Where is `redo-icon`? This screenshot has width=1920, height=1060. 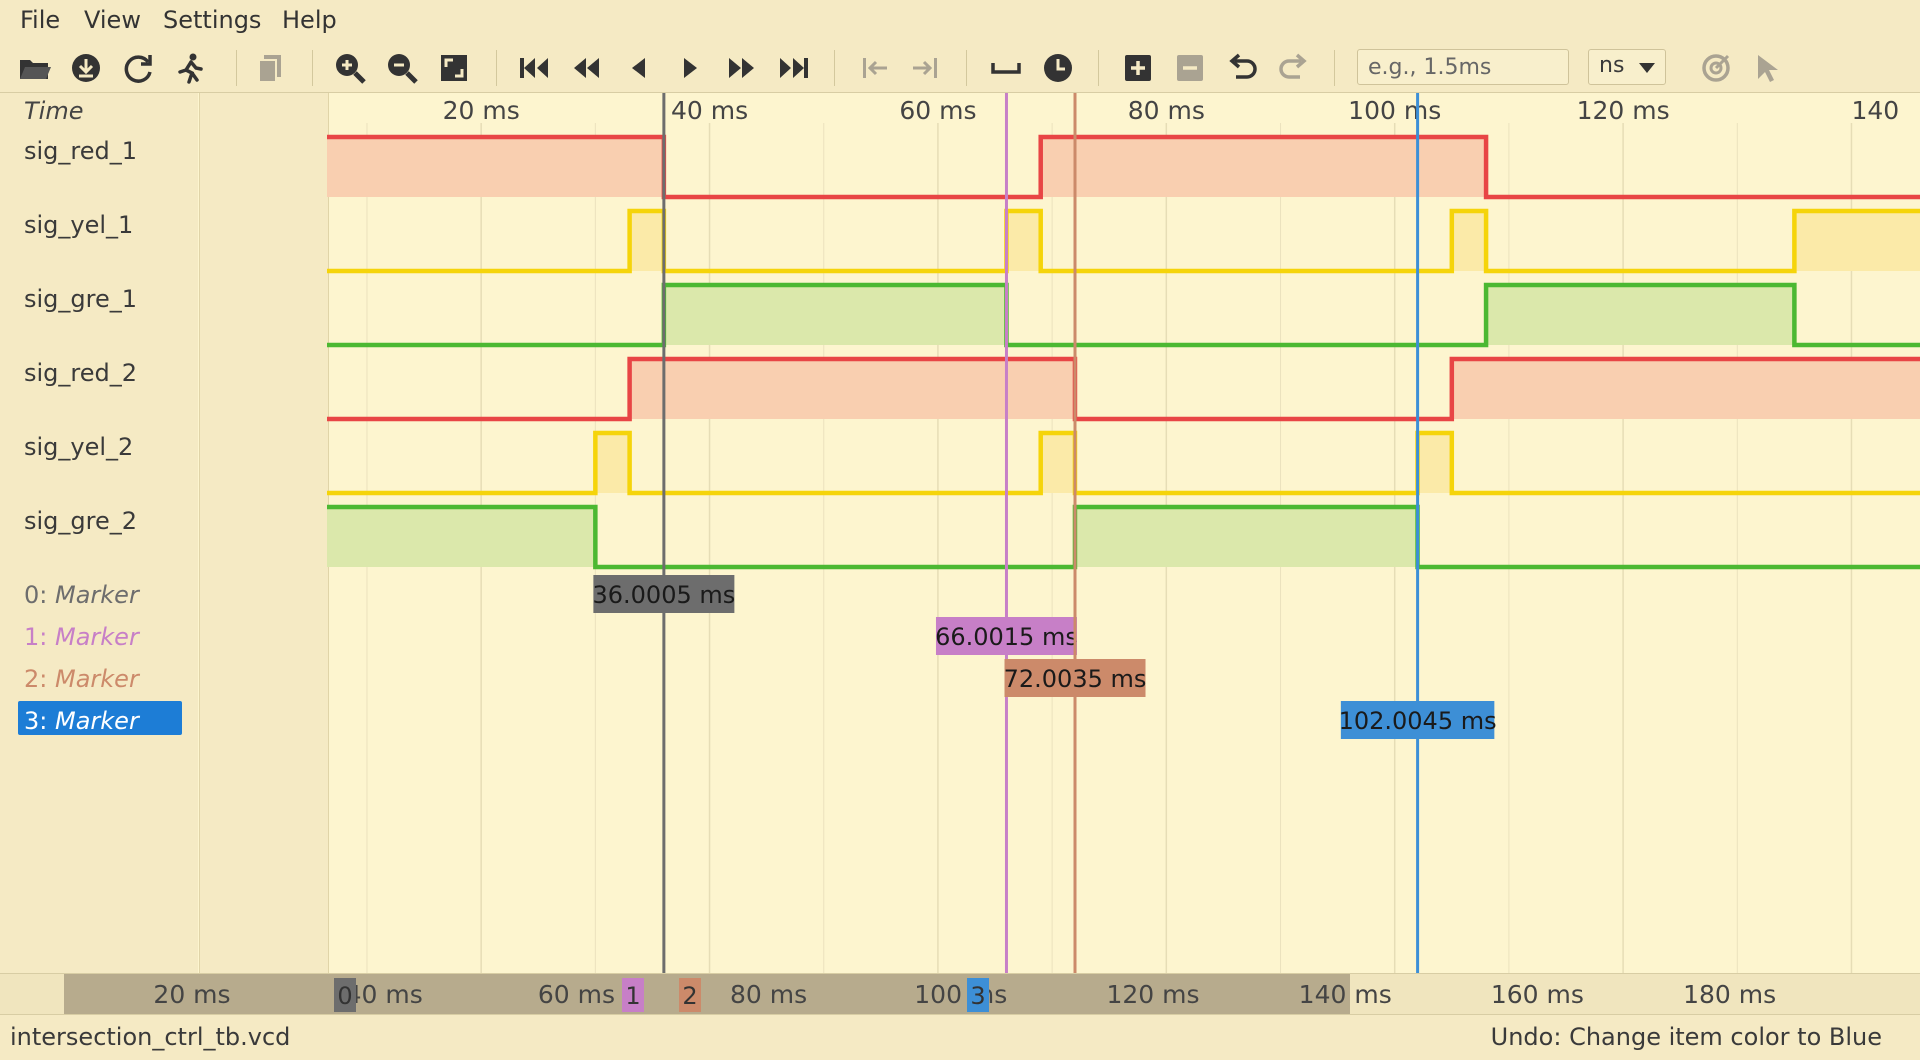
redo-icon is located at coordinates (1293, 66).